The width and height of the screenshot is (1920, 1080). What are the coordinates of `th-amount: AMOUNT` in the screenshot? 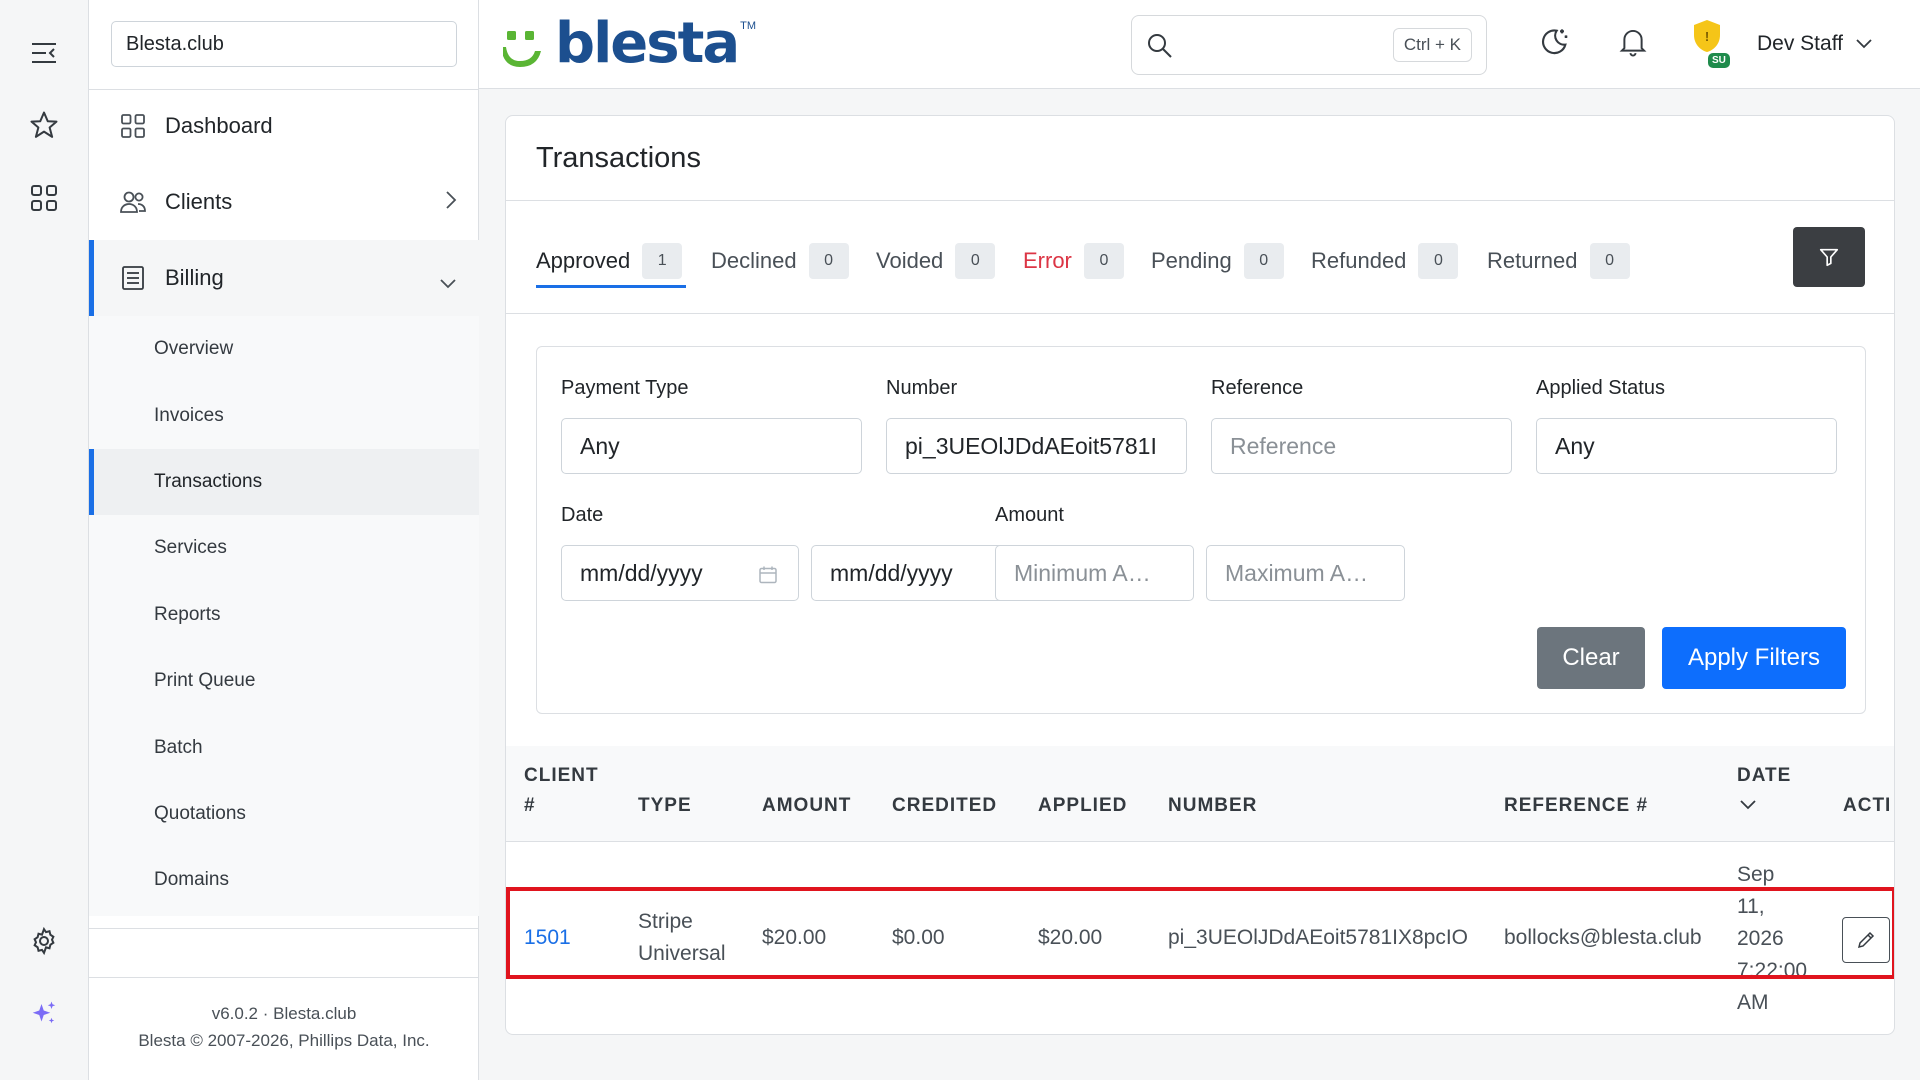 It's located at (806, 806).